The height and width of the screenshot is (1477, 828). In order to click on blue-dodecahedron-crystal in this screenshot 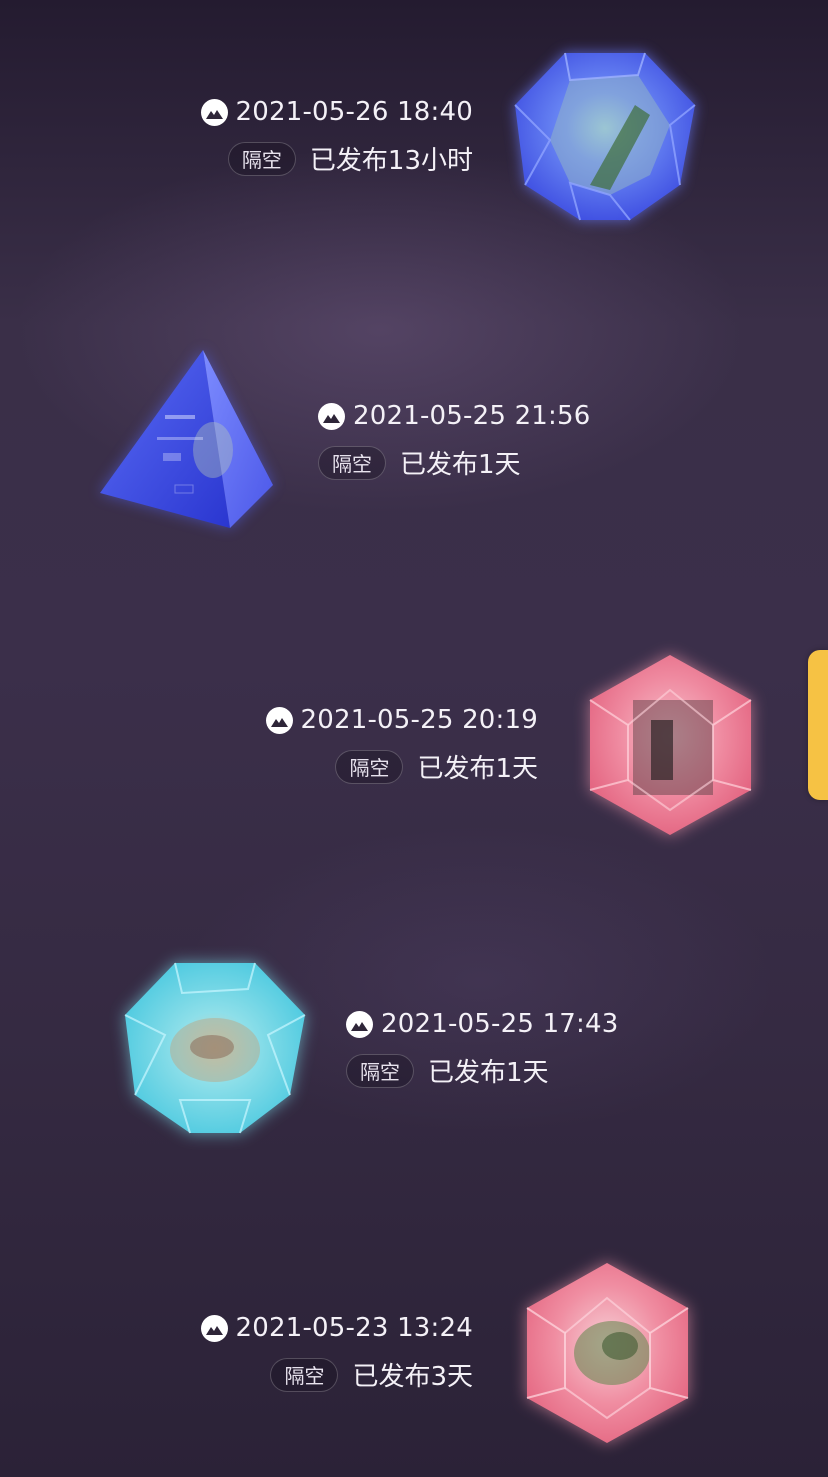, I will do `click(605, 135)`.